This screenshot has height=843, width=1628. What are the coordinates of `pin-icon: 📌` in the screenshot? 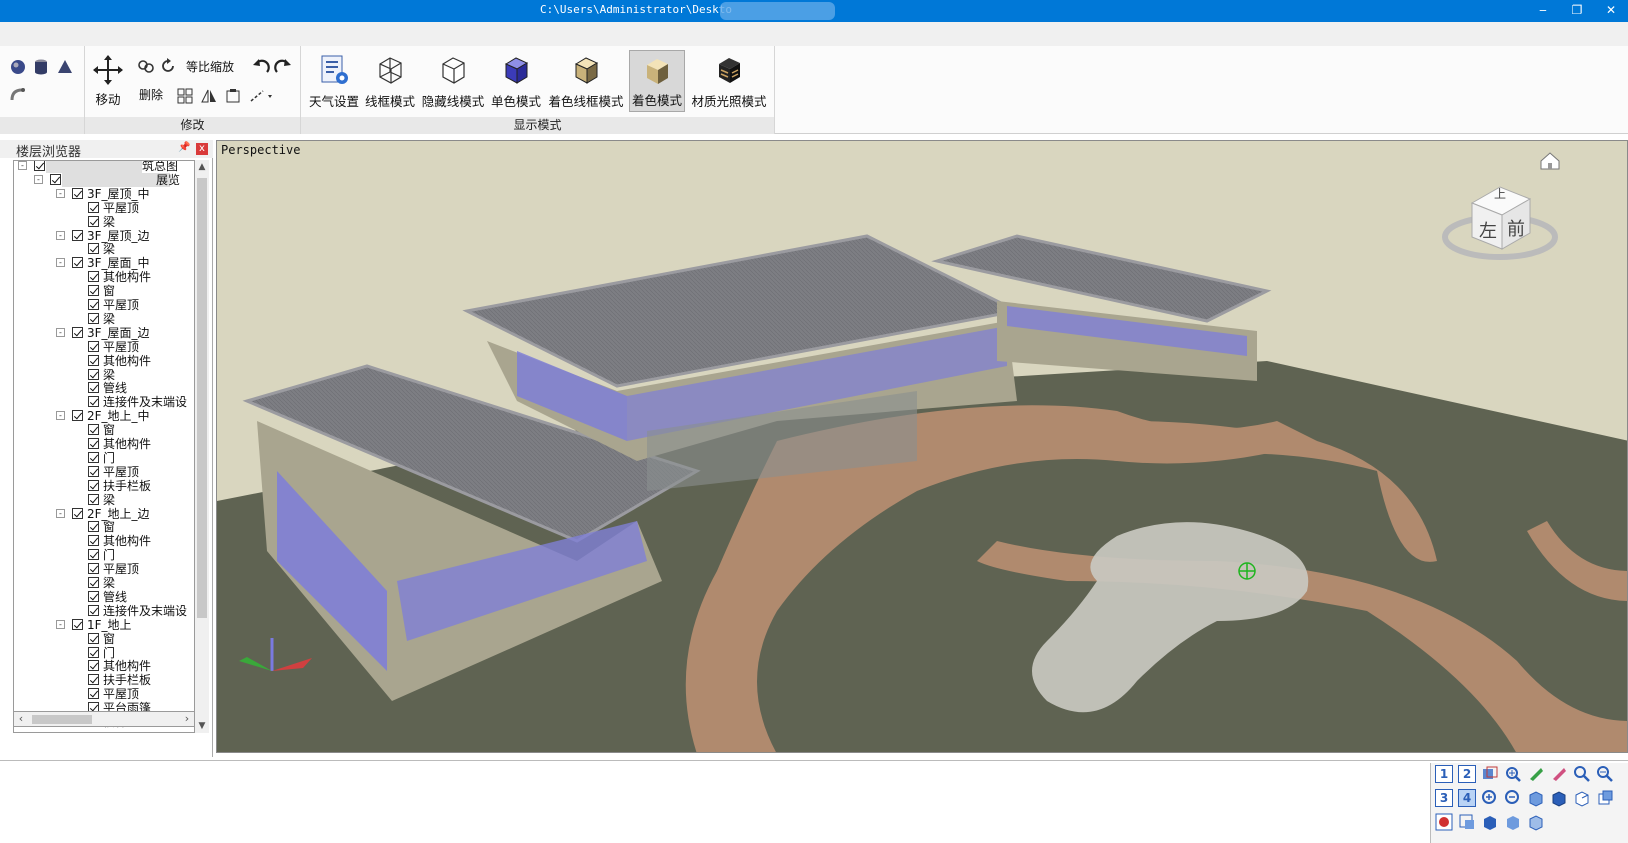 It's located at (184, 147).